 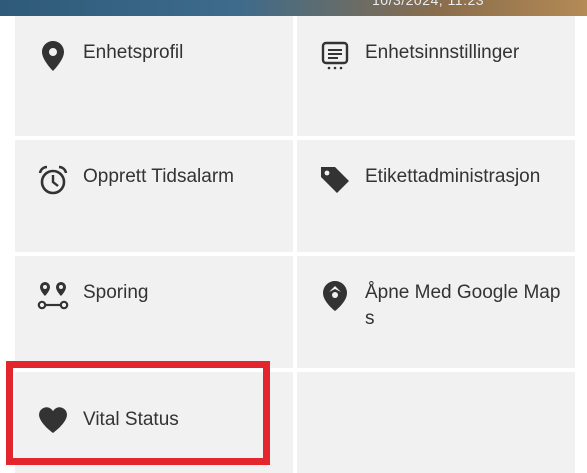 What do you see at coordinates (133, 52) in the screenshot?
I see `tile-label: Enhetsprofil` at bounding box center [133, 52].